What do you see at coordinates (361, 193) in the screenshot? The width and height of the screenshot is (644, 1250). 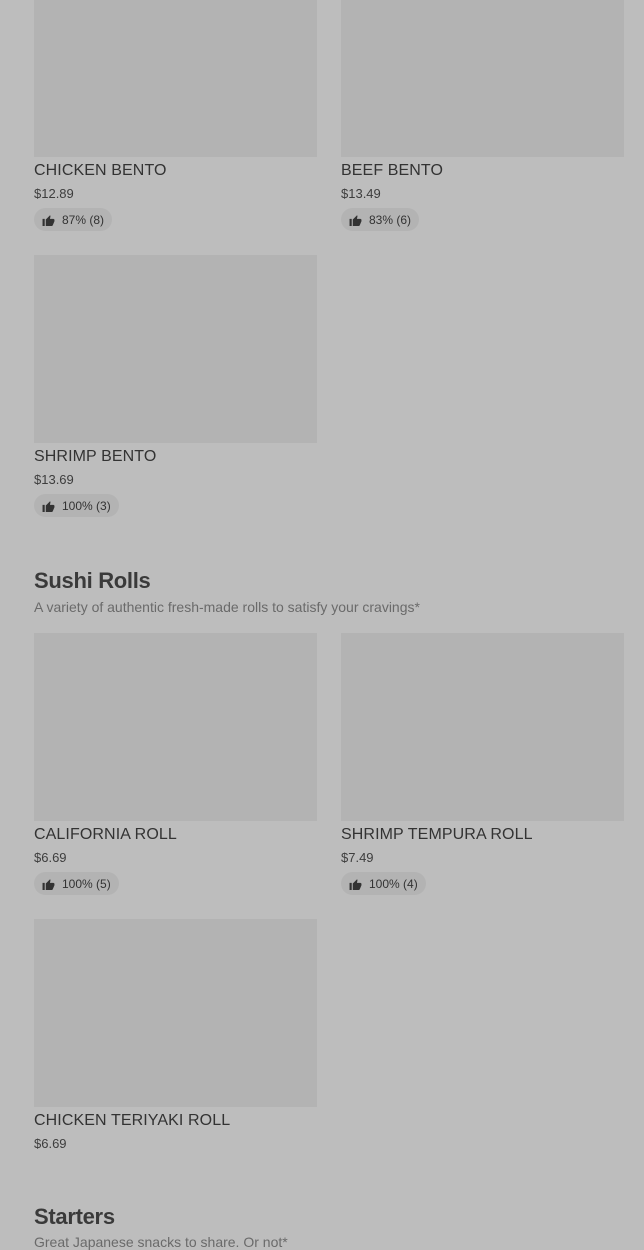 I see `menu-item-price: $13.49` at bounding box center [361, 193].